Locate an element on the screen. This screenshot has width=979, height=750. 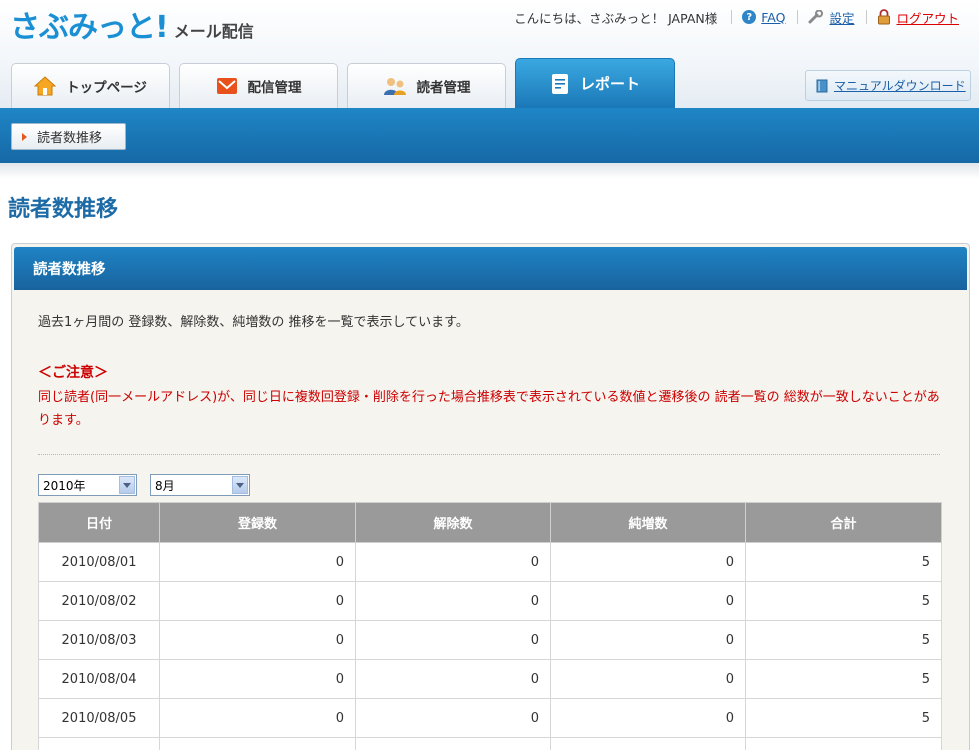
home-icon is located at coordinates (45, 86).